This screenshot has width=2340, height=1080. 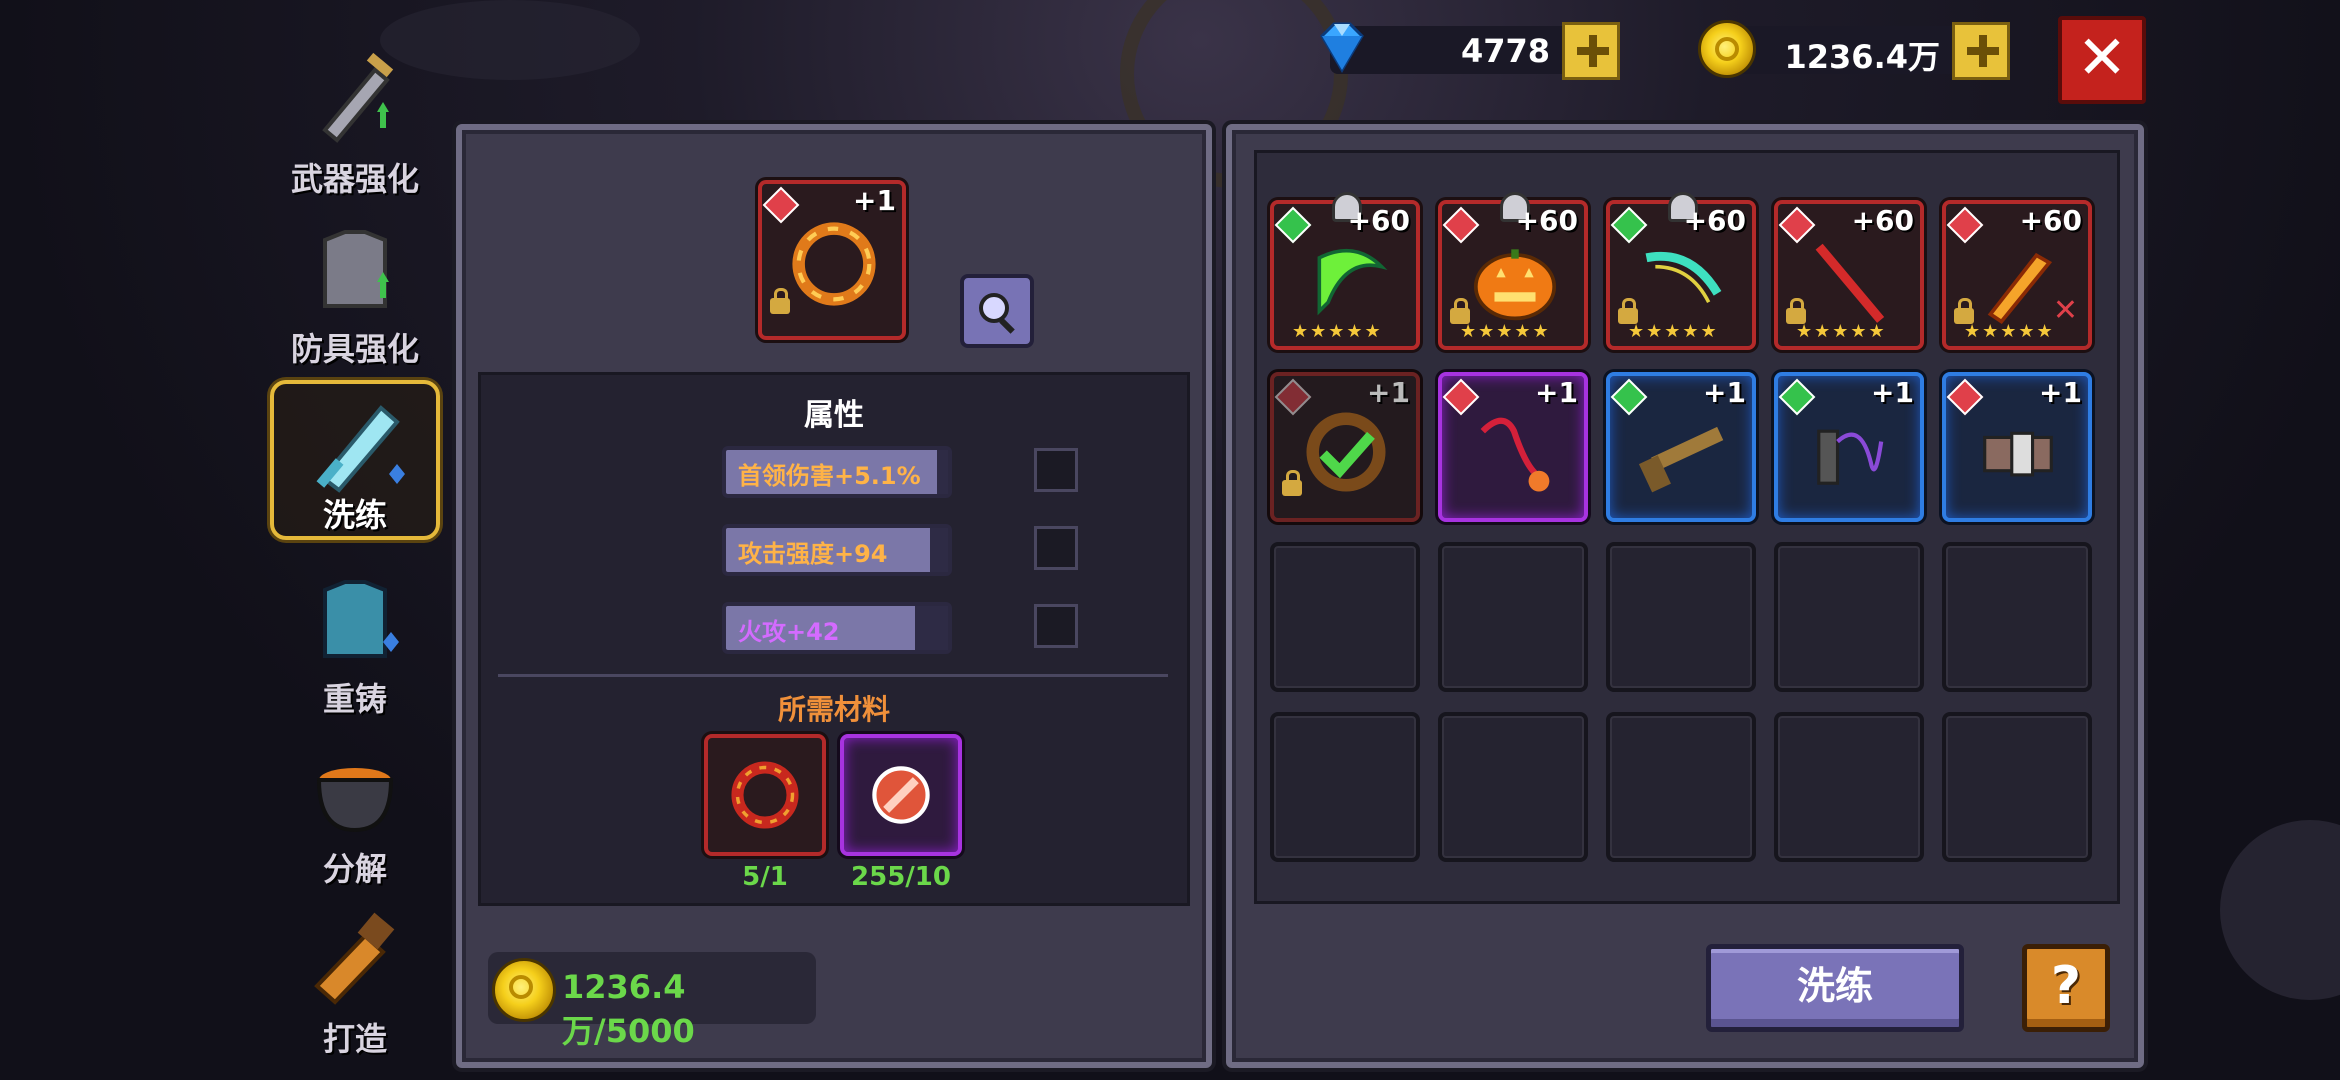 What do you see at coordinates (1835, 988) in the screenshot?
I see `reforge-button: 洗练` at bounding box center [1835, 988].